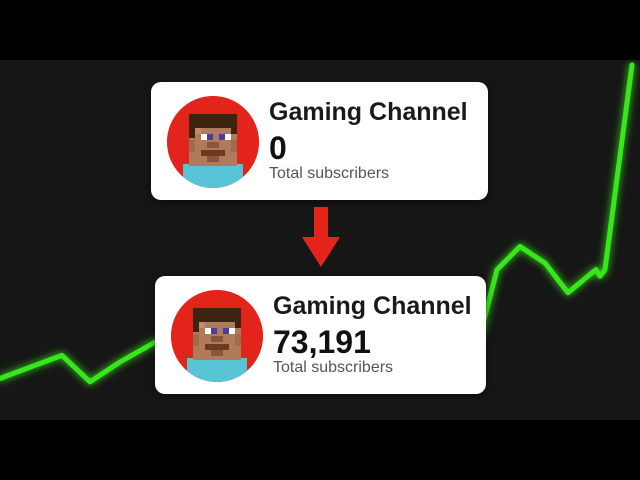  Describe the element at coordinates (321, 237) in the screenshot. I see `arrow-down-icon` at that location.